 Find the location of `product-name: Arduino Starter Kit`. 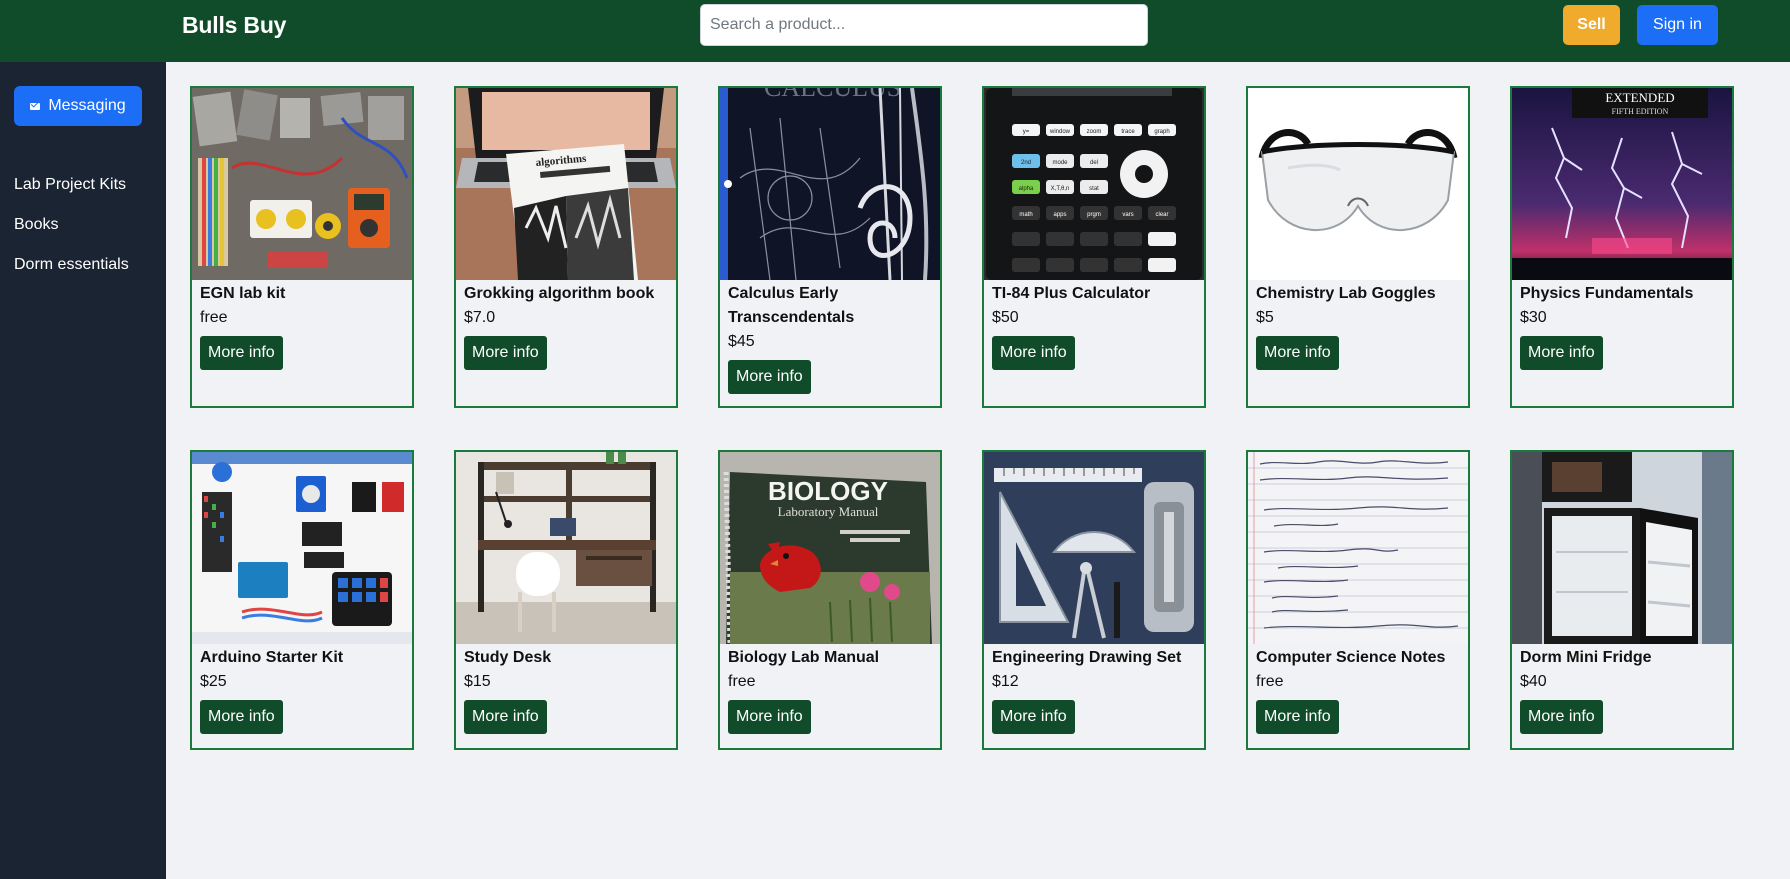

product-name: Arduino Starter Kit is located at coordinates (272, 657).